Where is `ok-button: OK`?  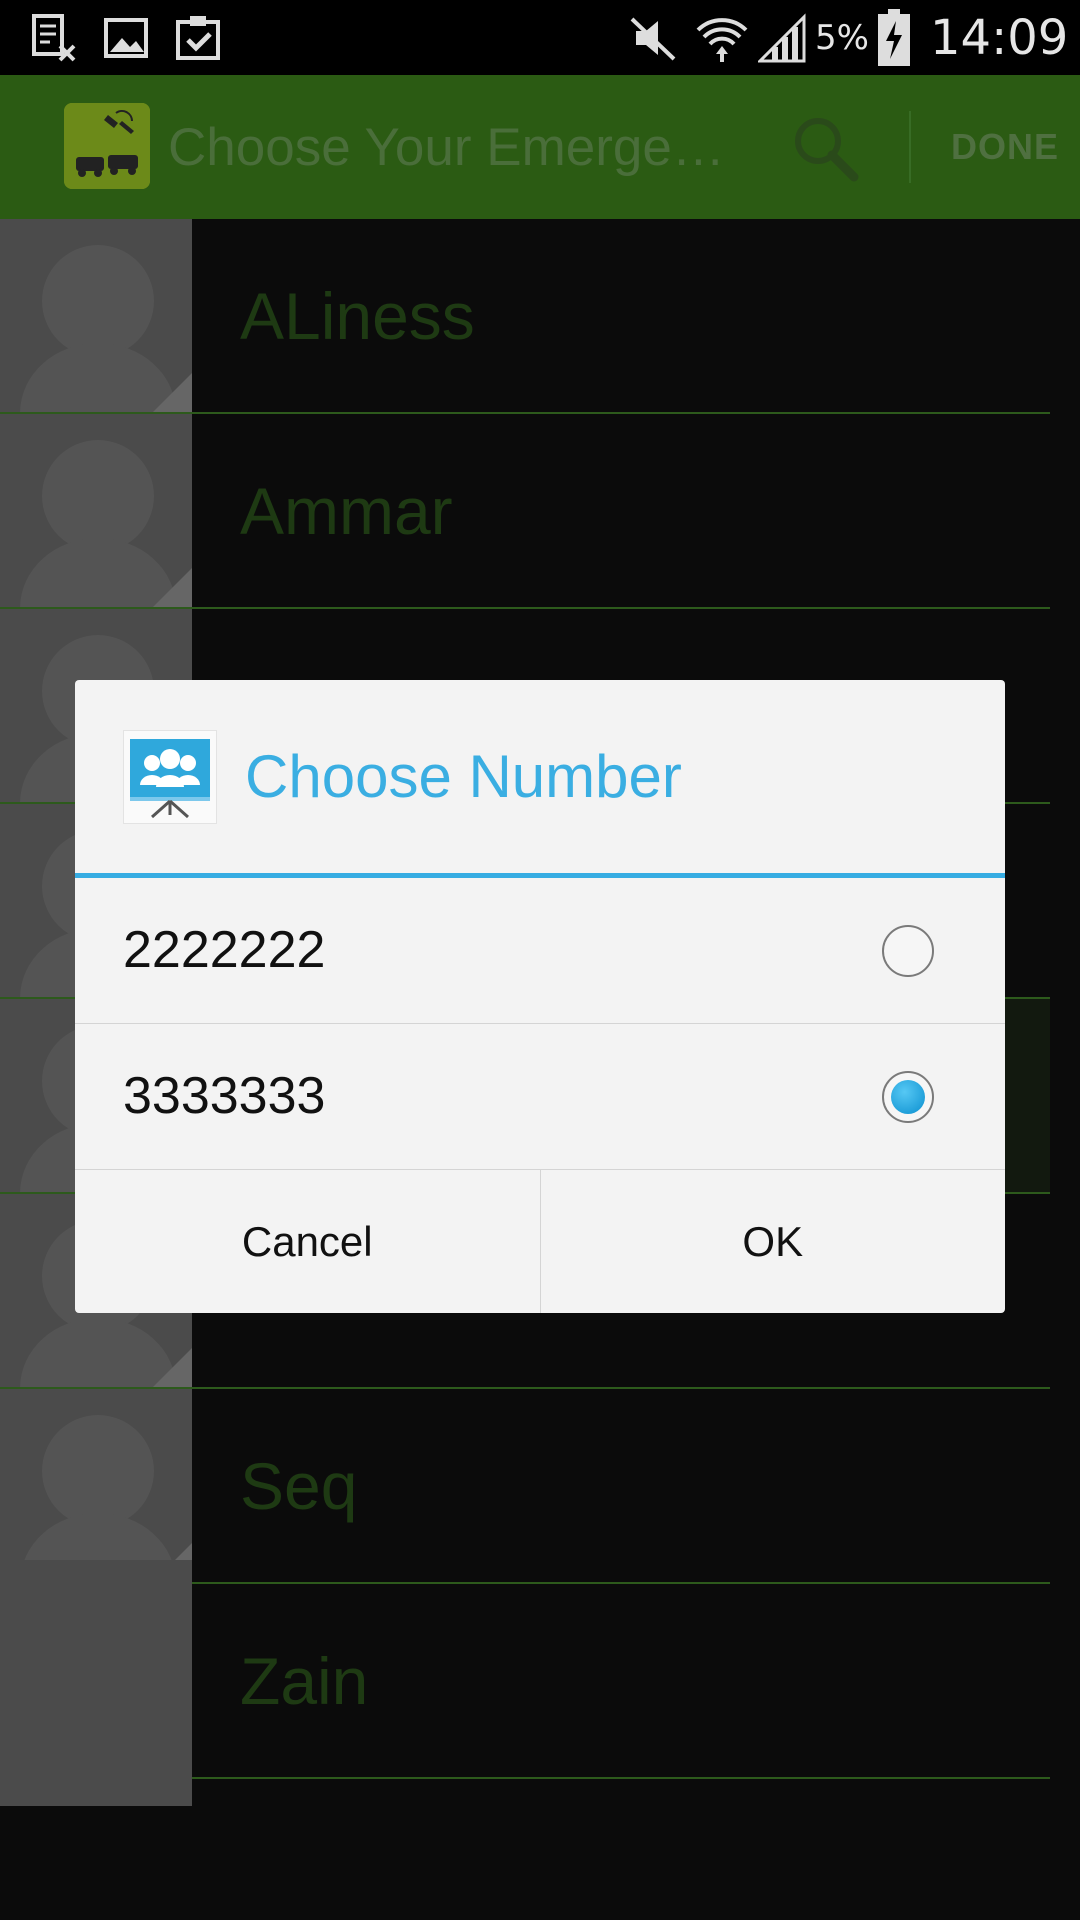 ok-button: OK is located at coordinates (772, 1241).